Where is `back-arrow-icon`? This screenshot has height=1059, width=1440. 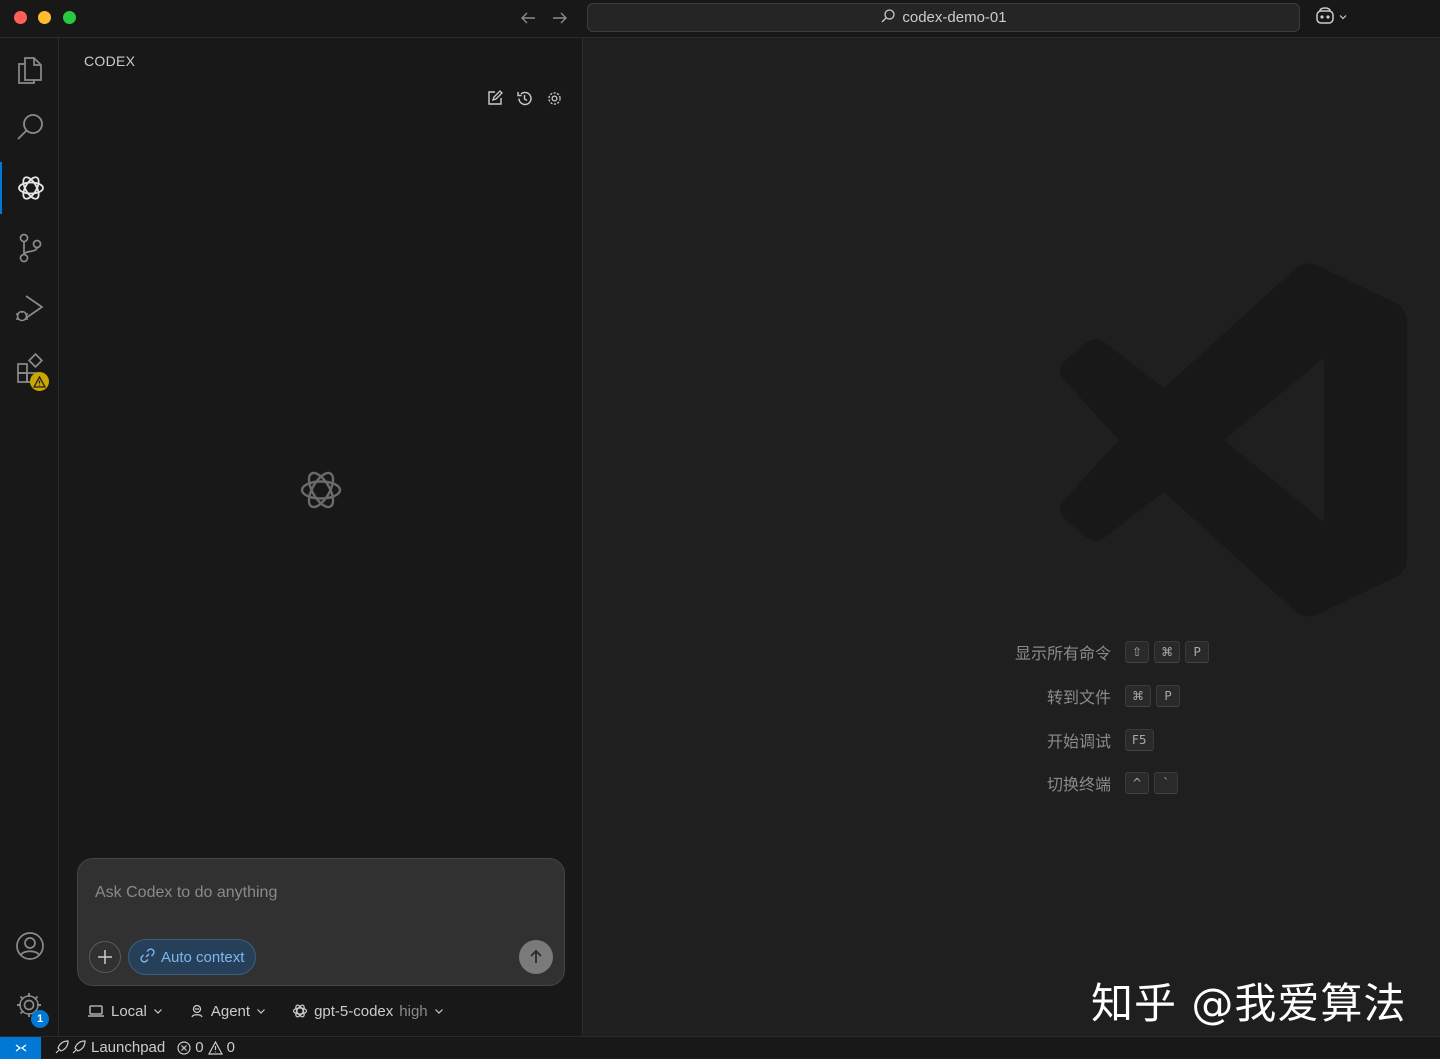 back-arrow-icon is located at coordinates (528, 18).